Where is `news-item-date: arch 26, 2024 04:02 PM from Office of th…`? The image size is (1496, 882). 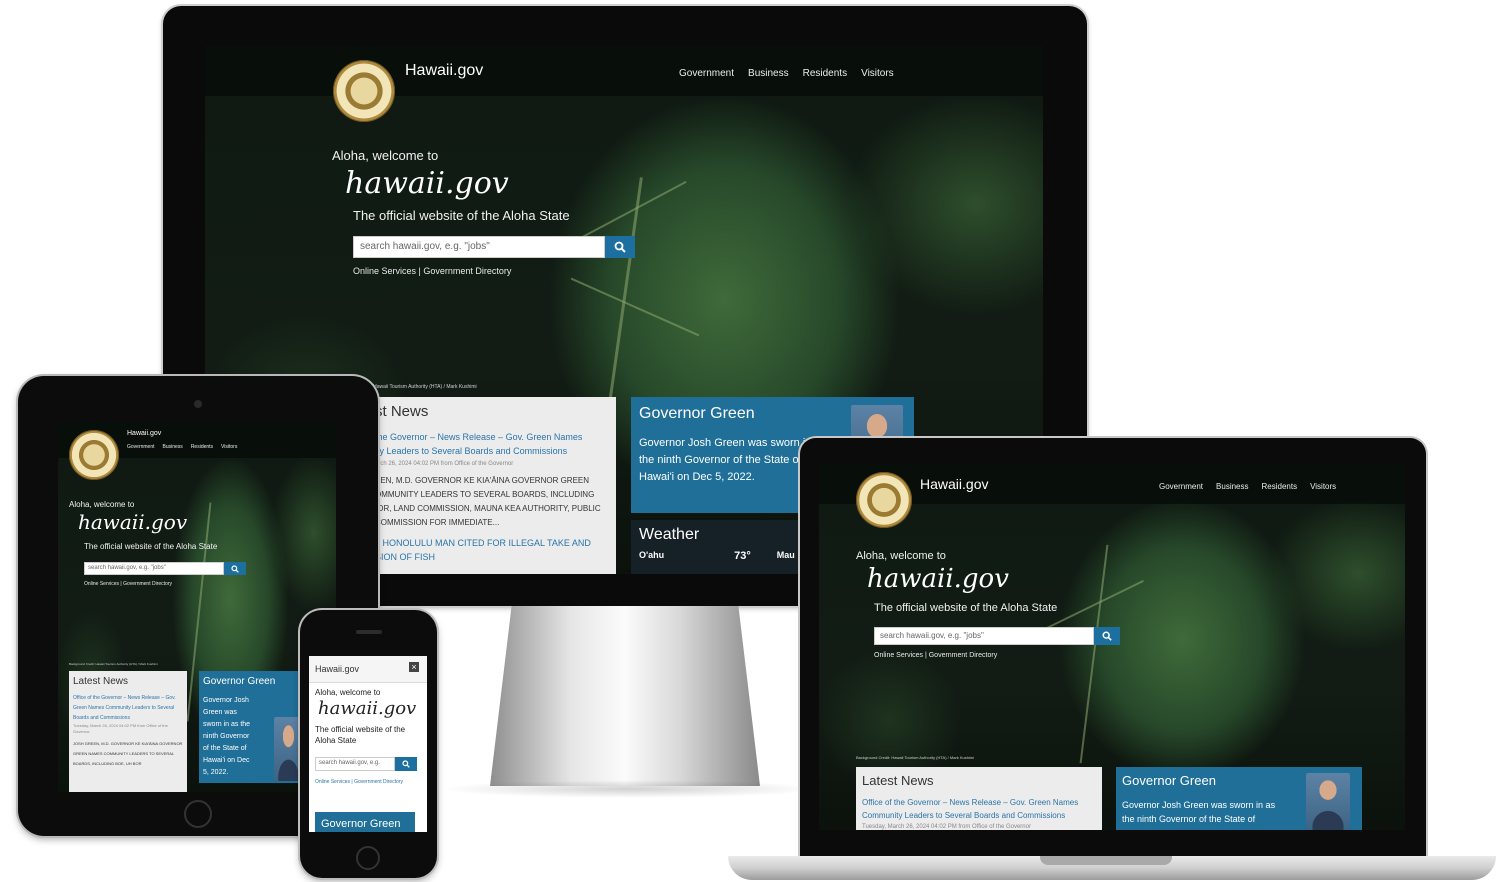
news-item-date: arch 26, 2024 04:02 PM from Office of th… is located at coordinates (444, 464).